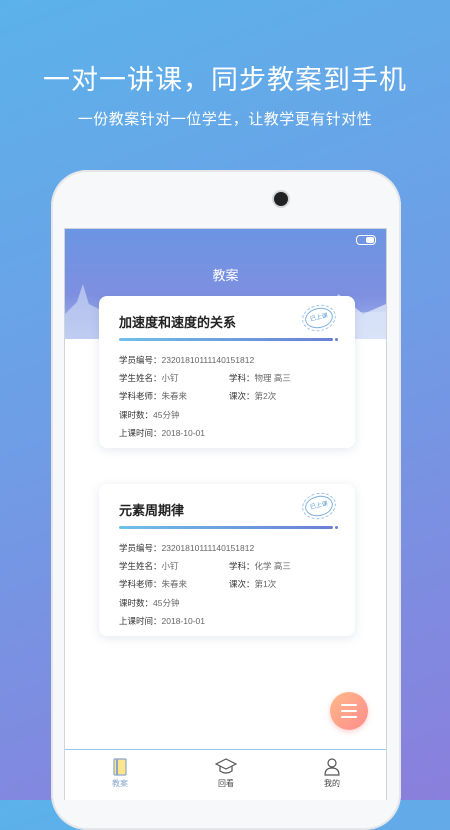 The width and height of the screenshot is (450, 830). I want to click on tab-profile: 我的, so click(332, 773).